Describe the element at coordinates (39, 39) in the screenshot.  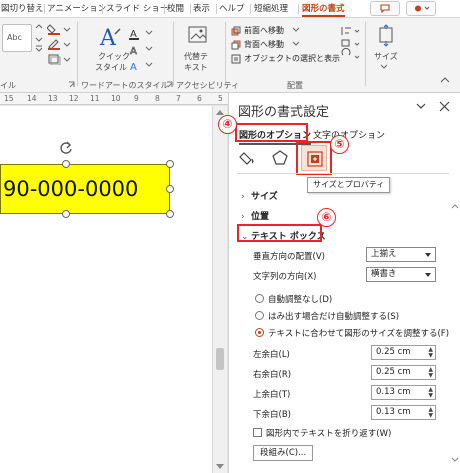
I see `gallery-scroll-icon` at that location.